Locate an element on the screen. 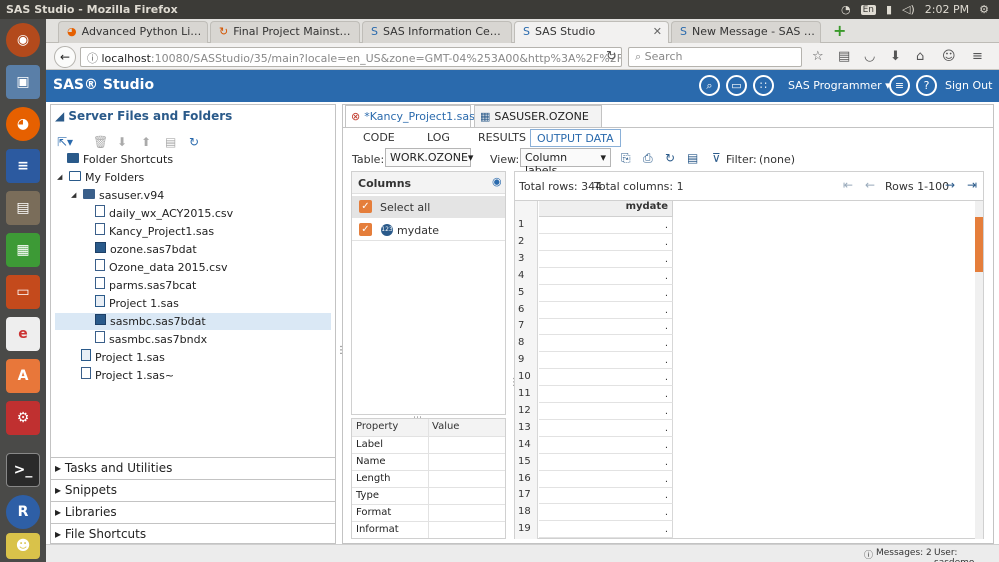 This screenshot has width=999, height=562. tree-item: Project 1.sas~ is located at coordinates (193, 375).